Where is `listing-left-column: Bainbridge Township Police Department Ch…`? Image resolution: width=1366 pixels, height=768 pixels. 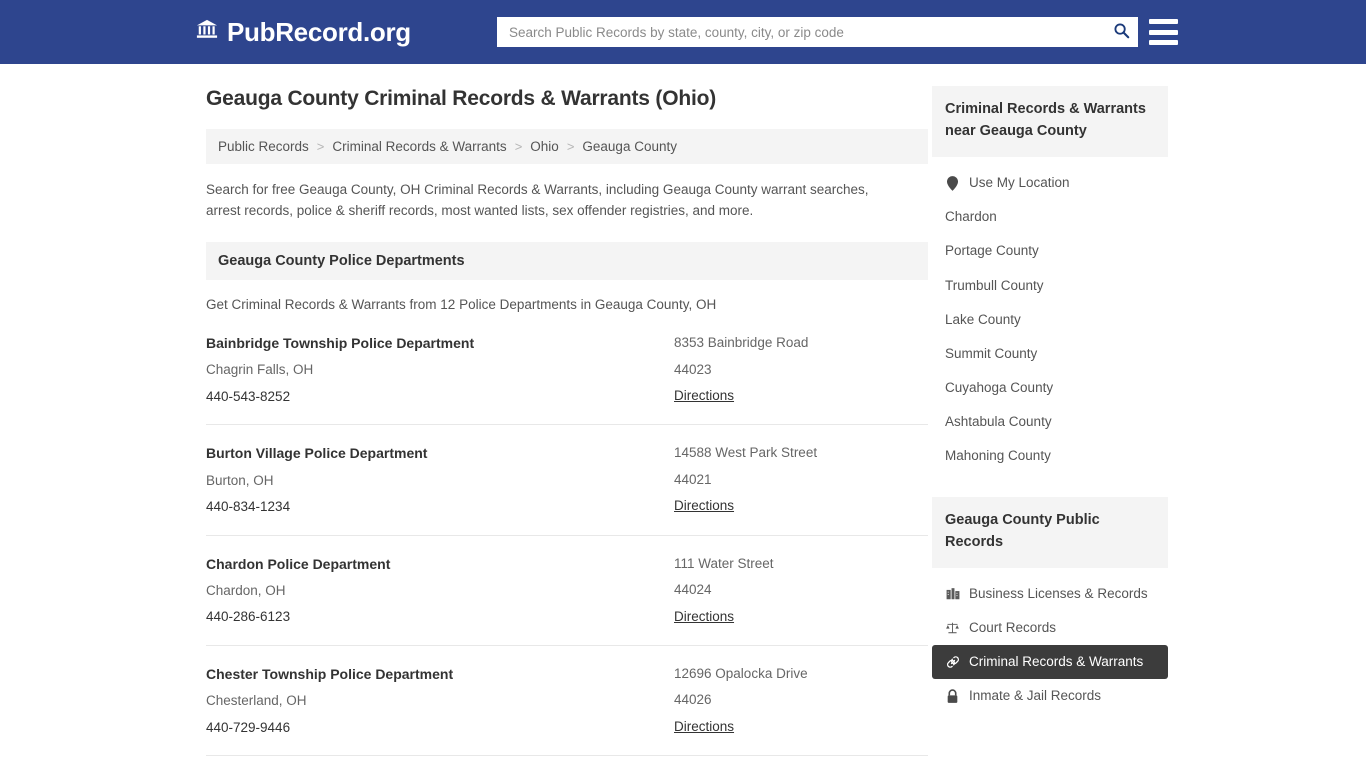 listing-left-column: Bainbridge Township Police Department Ch… is located at coordinates (440, 369).